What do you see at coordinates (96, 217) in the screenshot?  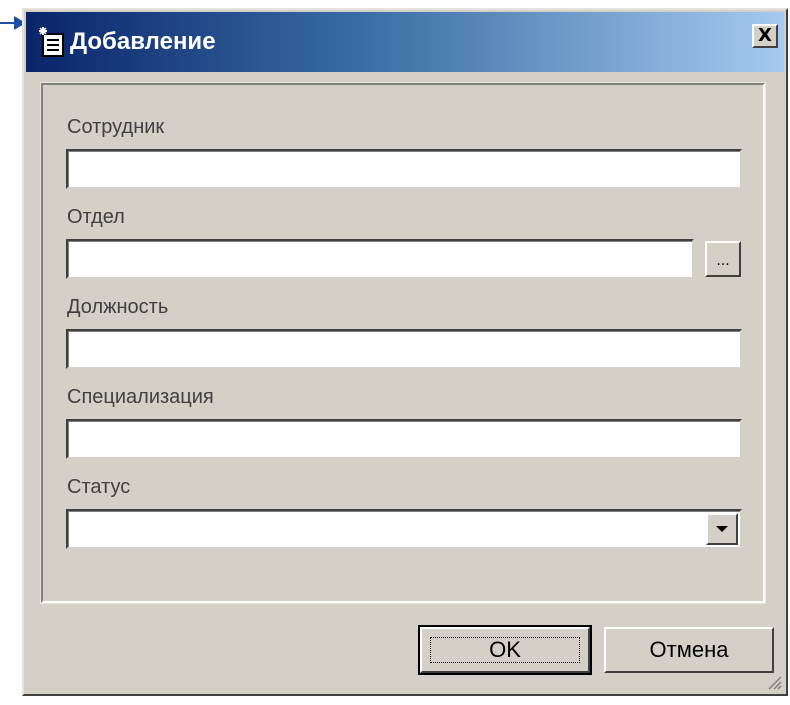 I see `department-label: Отдел` at bounding box center [96, 217].